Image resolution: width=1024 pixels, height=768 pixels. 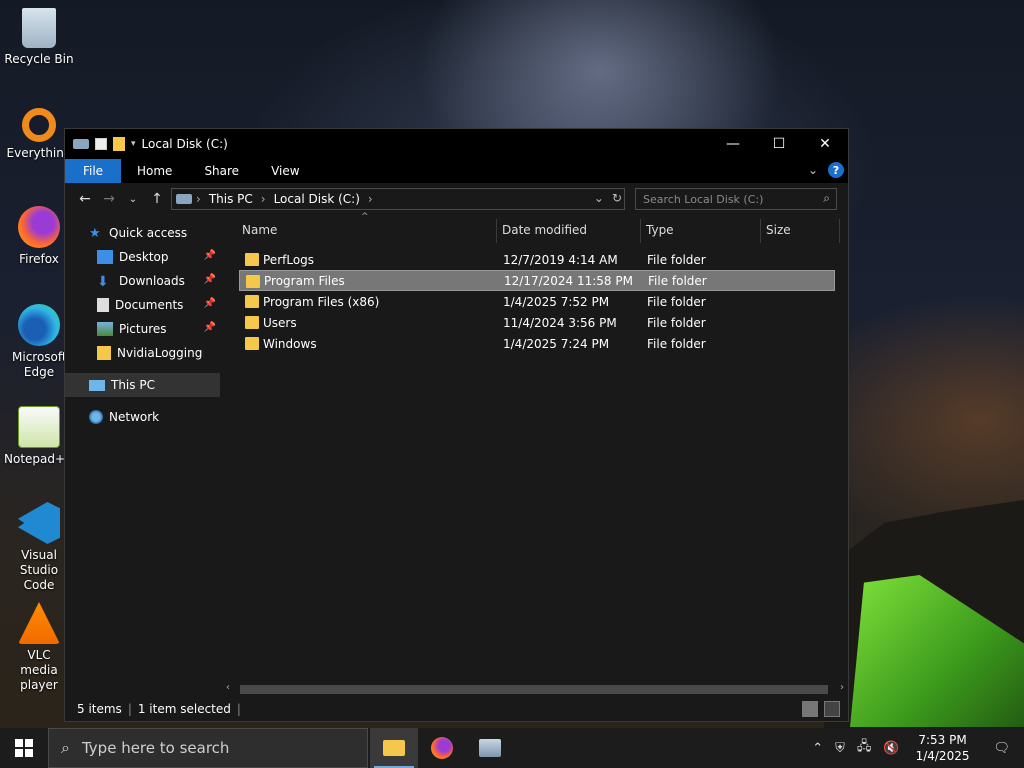 I want to click on forward-button: →, so click(x=109, y=199).